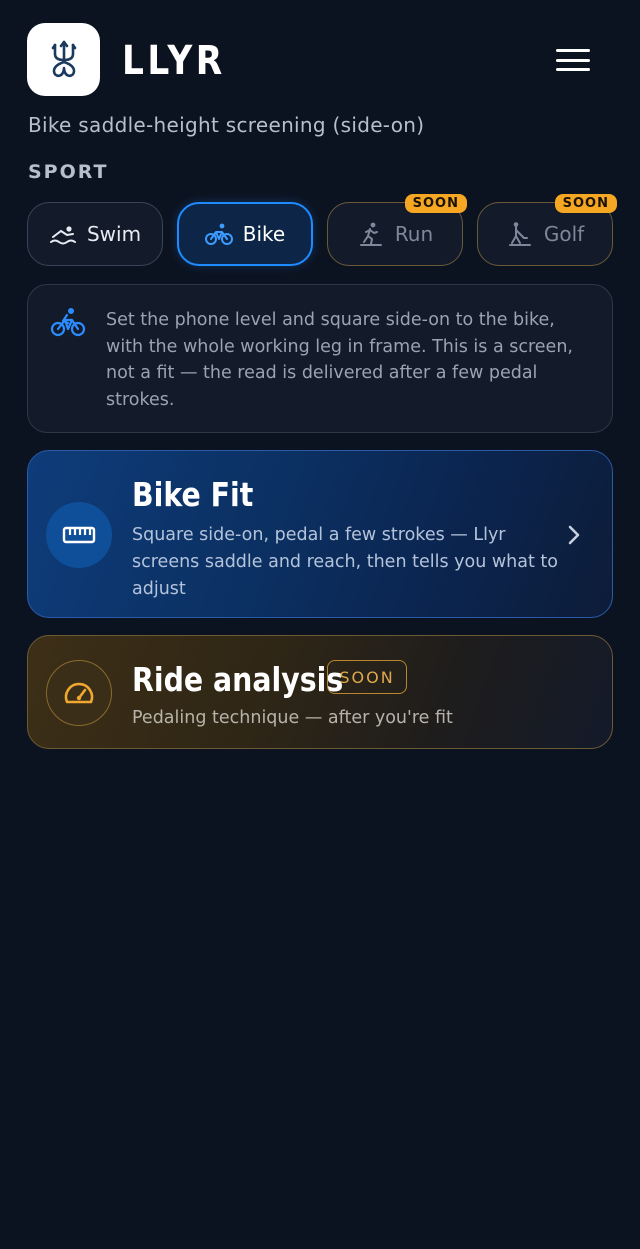  Describe the element at coordinates (68, 324) in the screenshot. I see `cyclist-icon` at that location.